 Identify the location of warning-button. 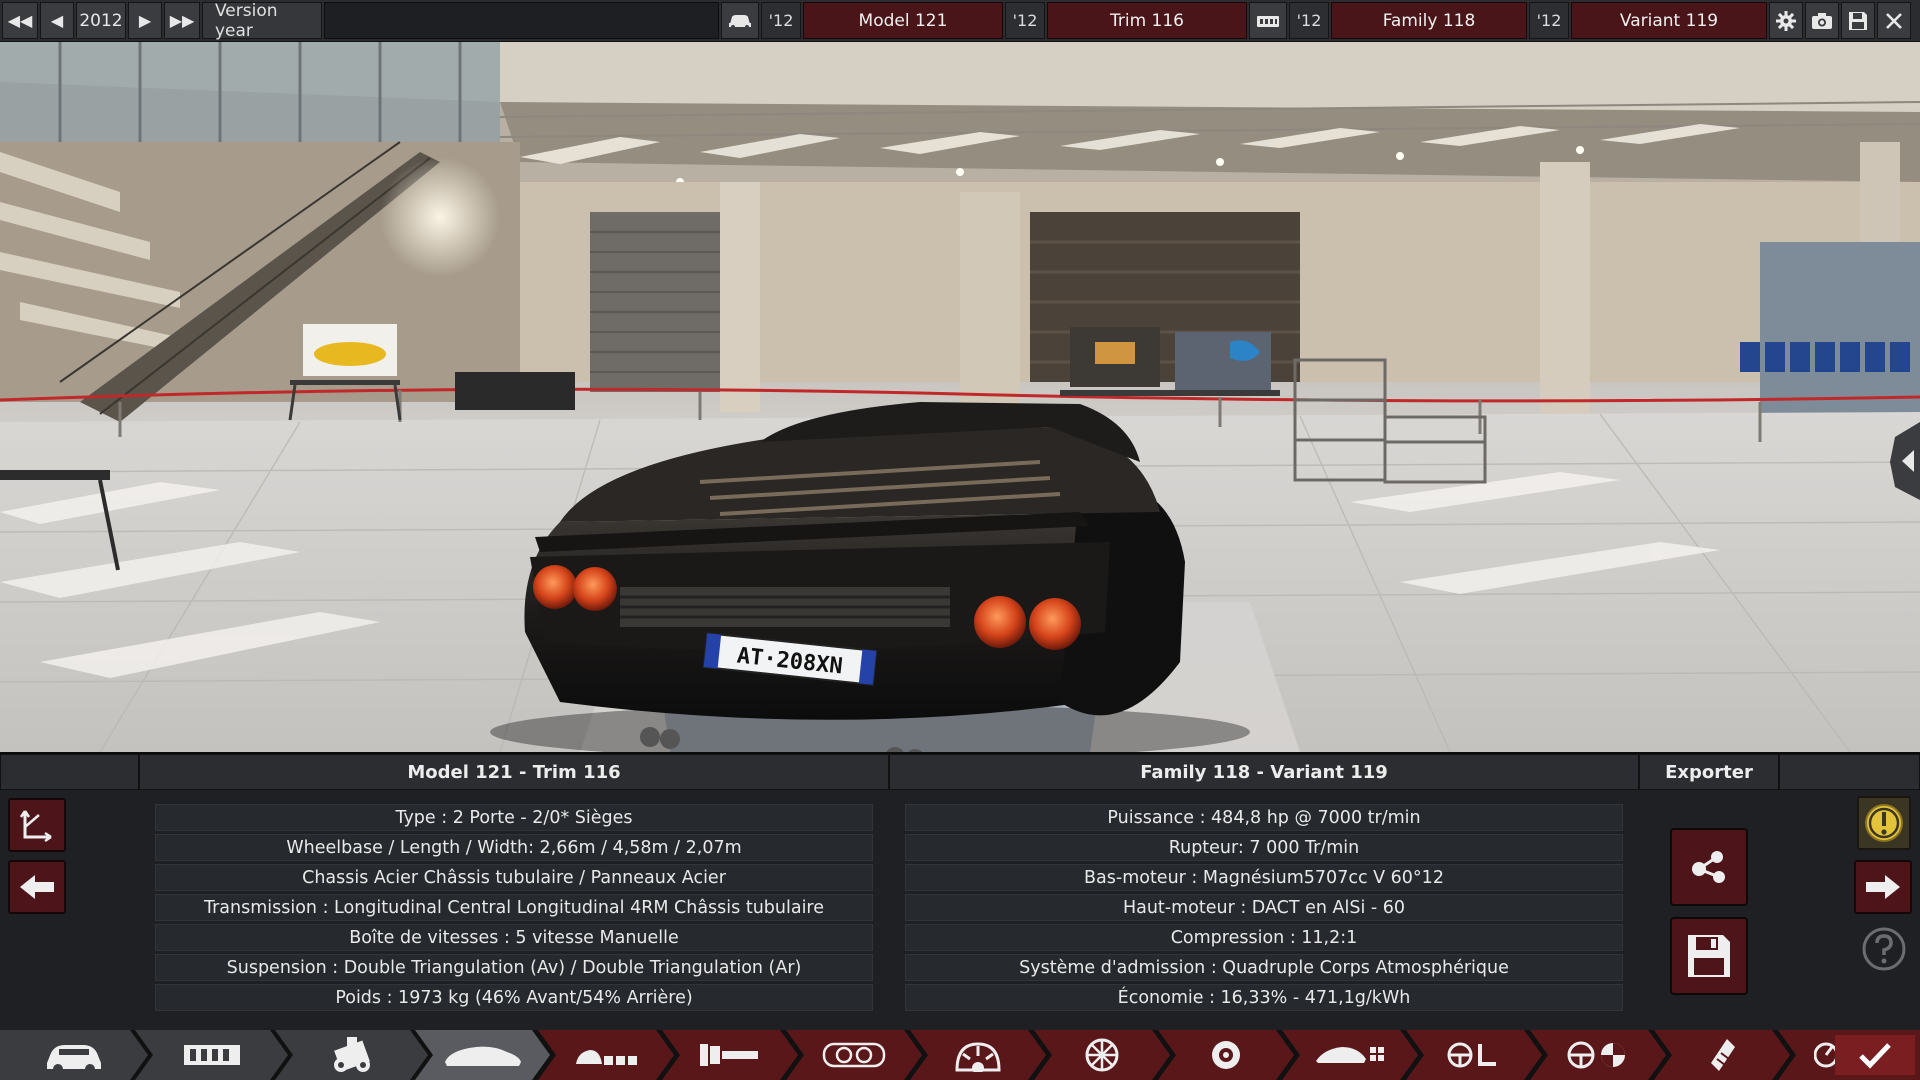
(1884, 823).